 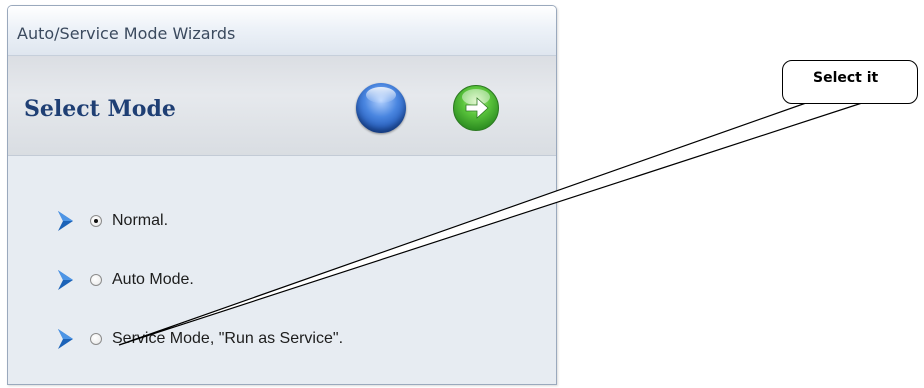 What do you see at coordinates (227, 339) in the screenshot?
I see `option-label: Service Mode, "Run as Service".` at bounding box center [227, 339].